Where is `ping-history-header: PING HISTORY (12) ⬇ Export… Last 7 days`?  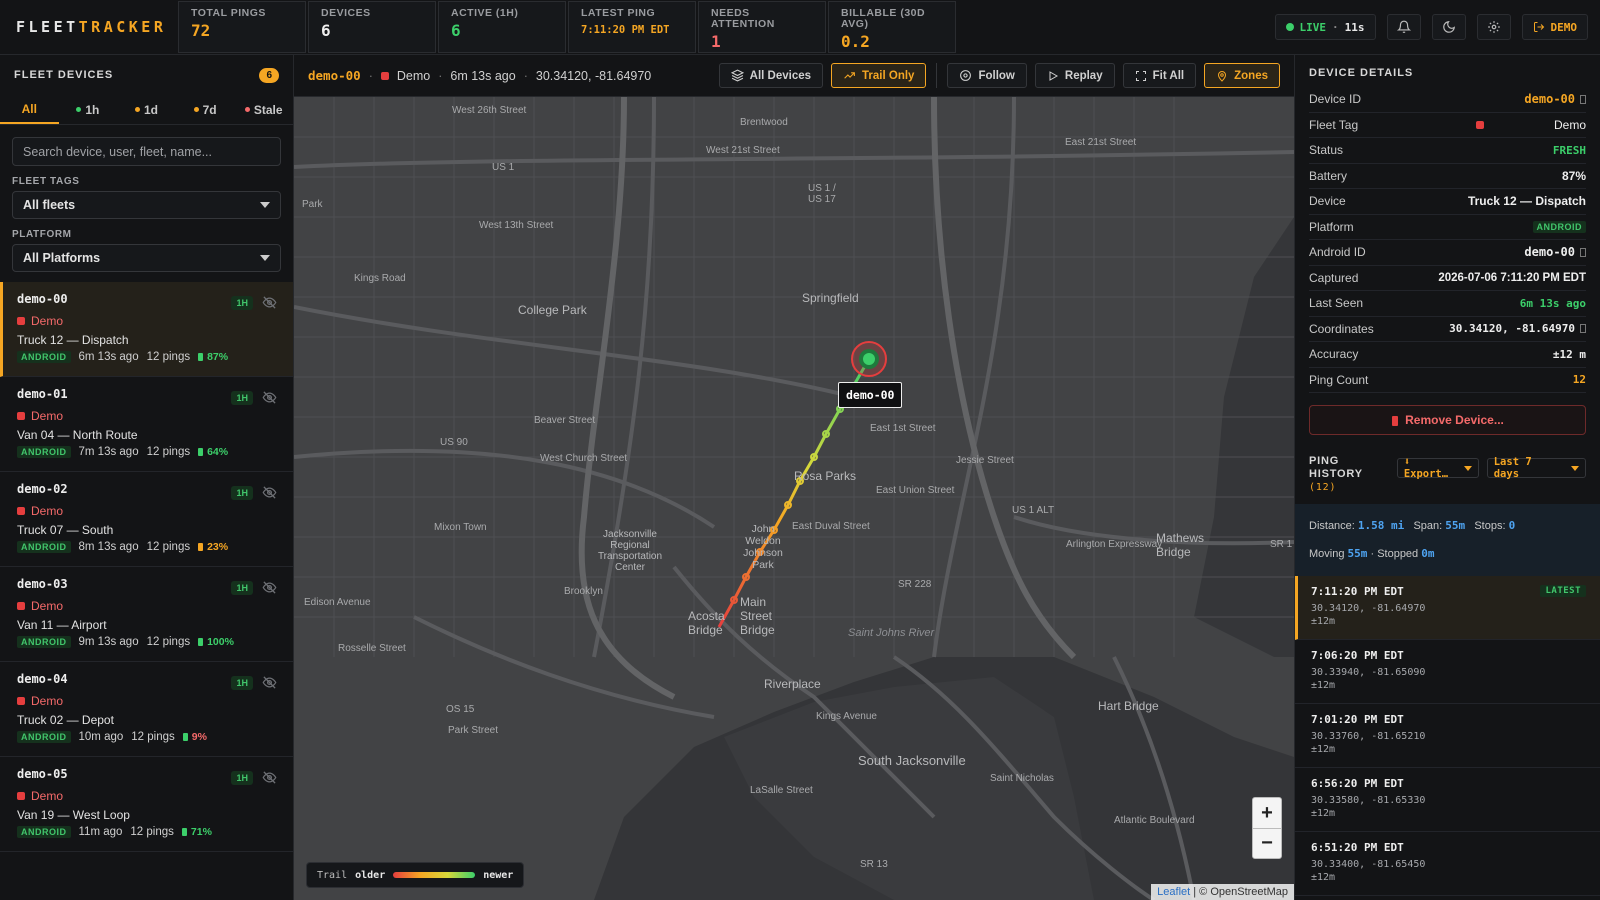 ping-history-header: PING HISTORY (12) ⬇ Export… Last 7 days is located at coordinates (1447, 474).